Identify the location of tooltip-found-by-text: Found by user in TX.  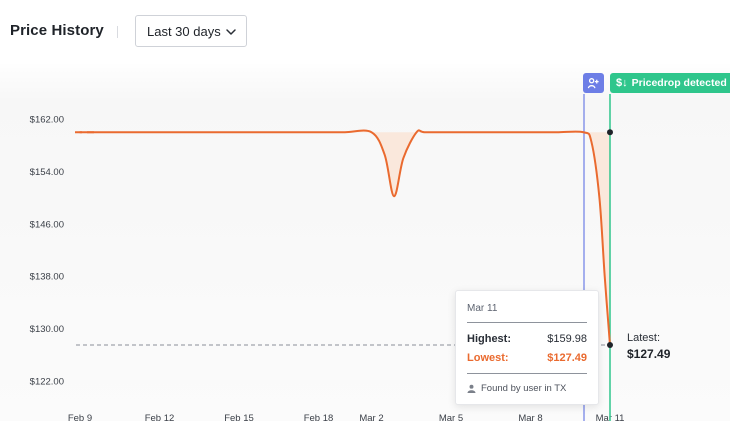
(524, 388).